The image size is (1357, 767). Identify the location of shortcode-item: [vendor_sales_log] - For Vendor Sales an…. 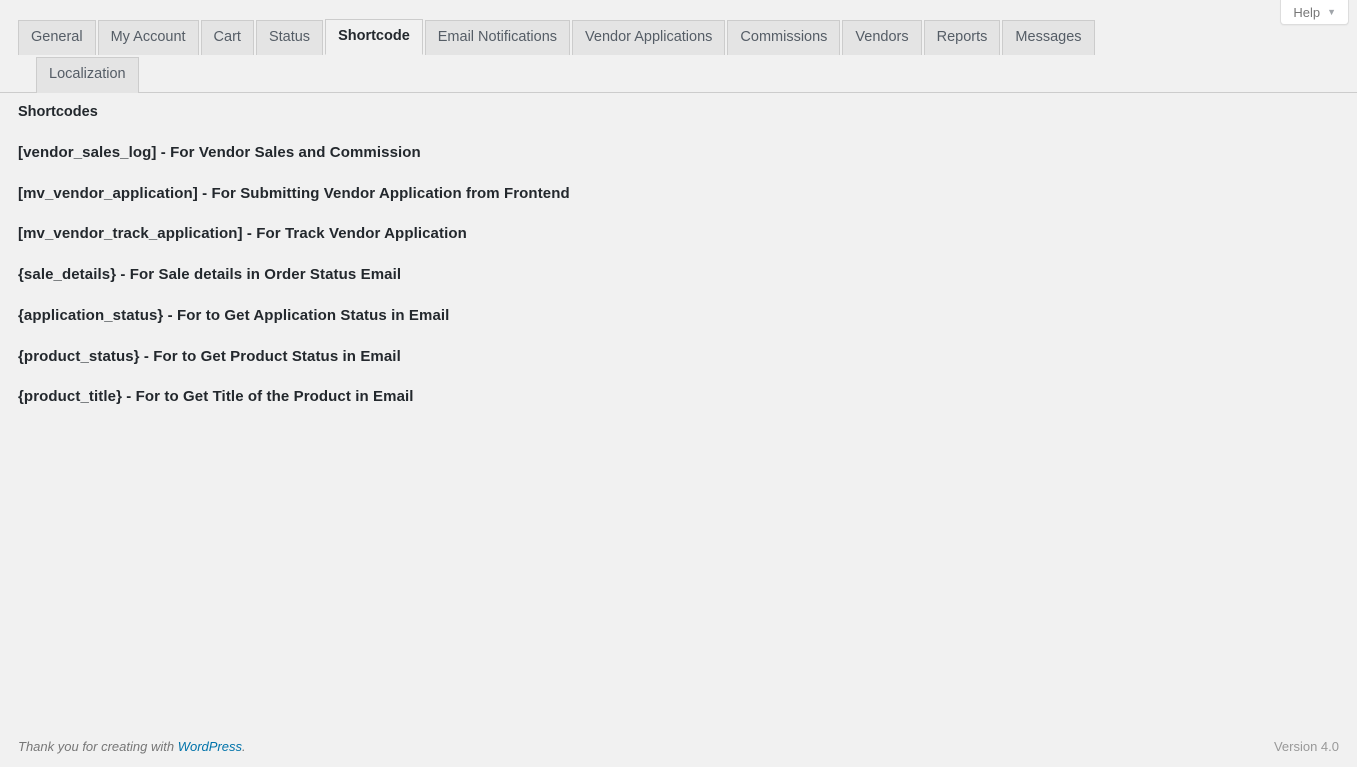
(219, 152).